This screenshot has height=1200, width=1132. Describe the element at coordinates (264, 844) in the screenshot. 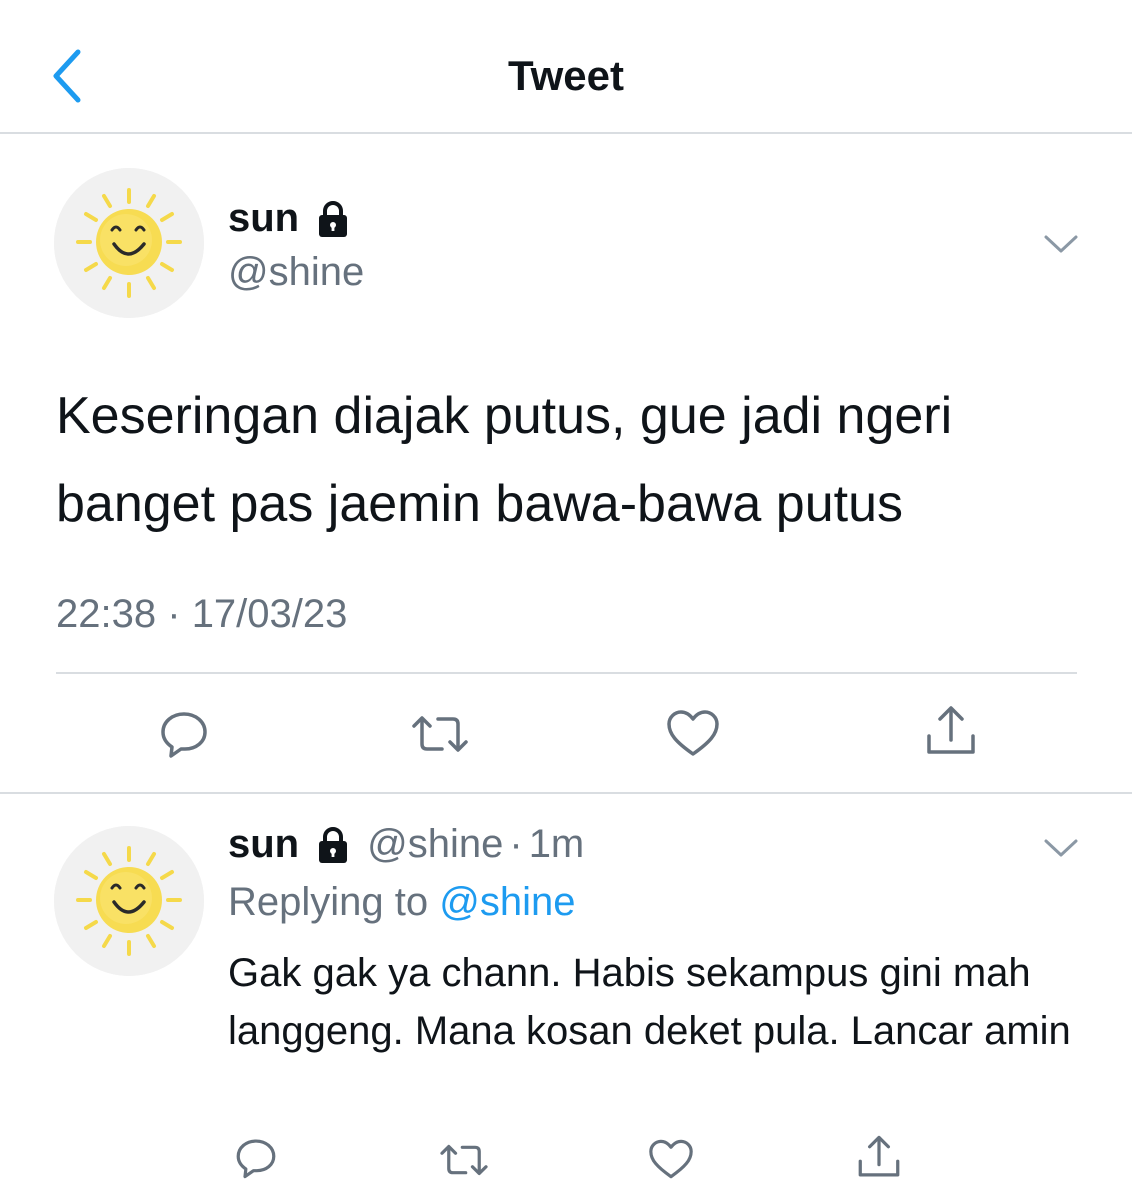

I see `reply-author-name-label: sun` at that location.